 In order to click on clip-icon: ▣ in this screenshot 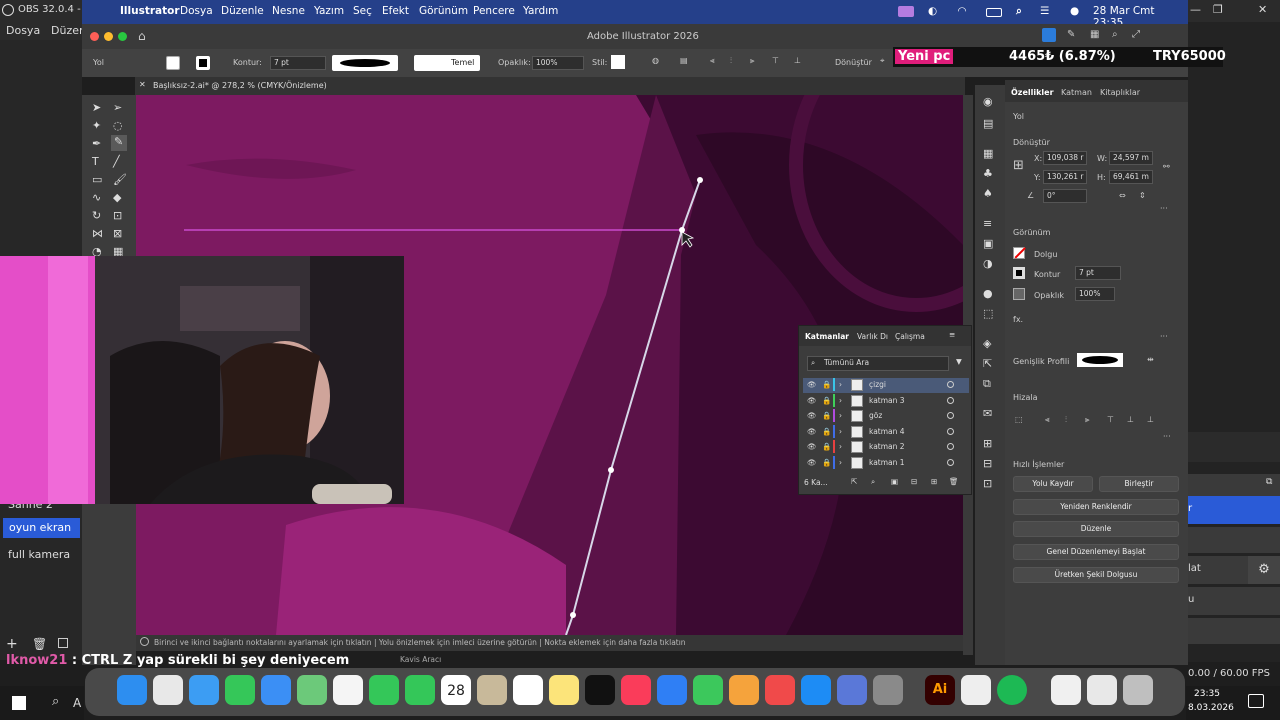, I will do `click(894, 481)`.